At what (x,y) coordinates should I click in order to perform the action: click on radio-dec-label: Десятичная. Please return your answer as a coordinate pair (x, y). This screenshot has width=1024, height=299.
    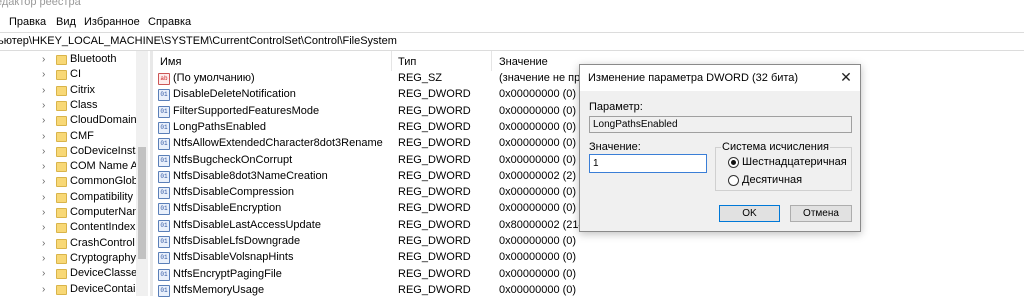
    Looking at the image, I should click on (772, 180).